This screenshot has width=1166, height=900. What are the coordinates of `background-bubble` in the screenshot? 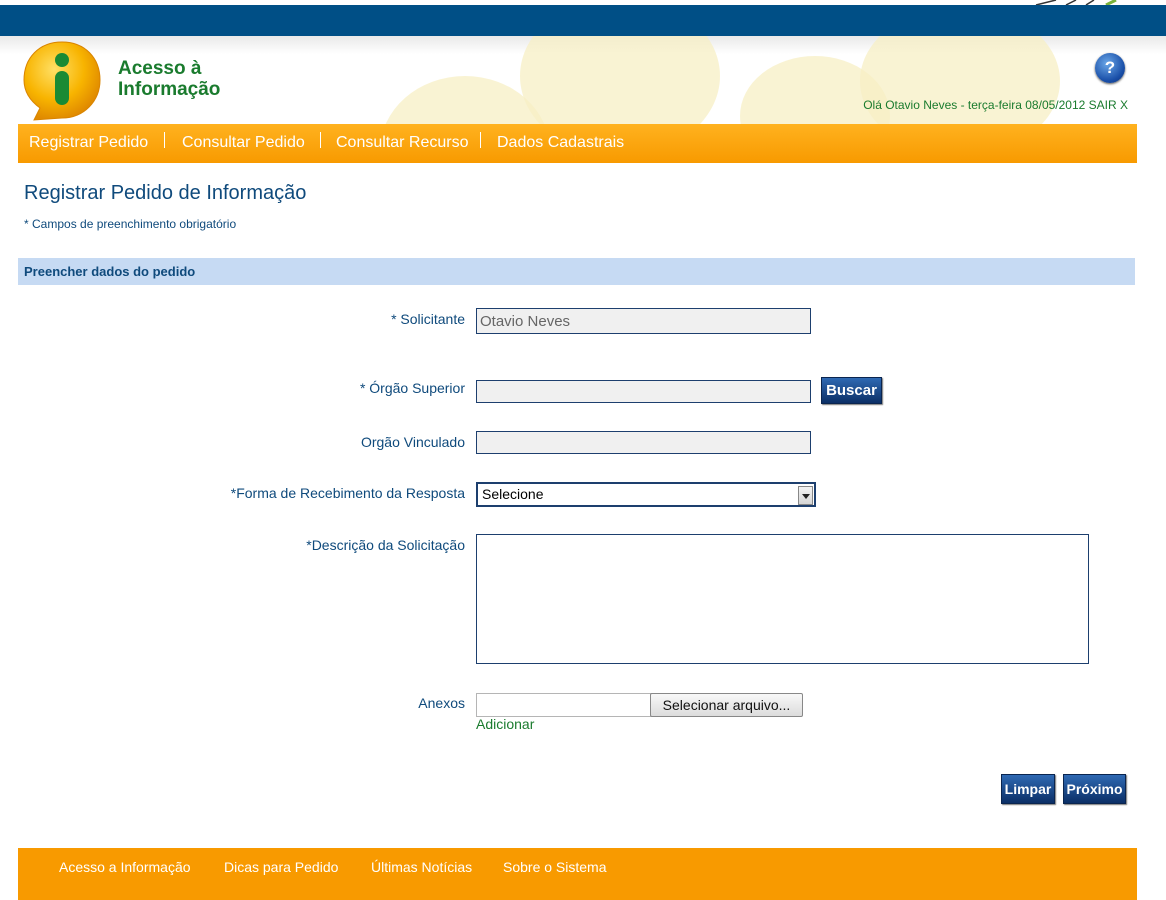 It's located at (620, 80).